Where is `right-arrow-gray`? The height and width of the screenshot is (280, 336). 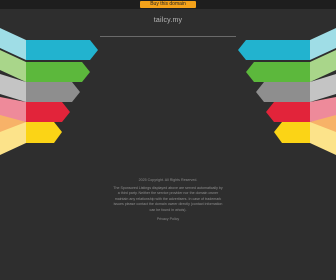
right-arrow-gray is located at coordinates (283, 92).